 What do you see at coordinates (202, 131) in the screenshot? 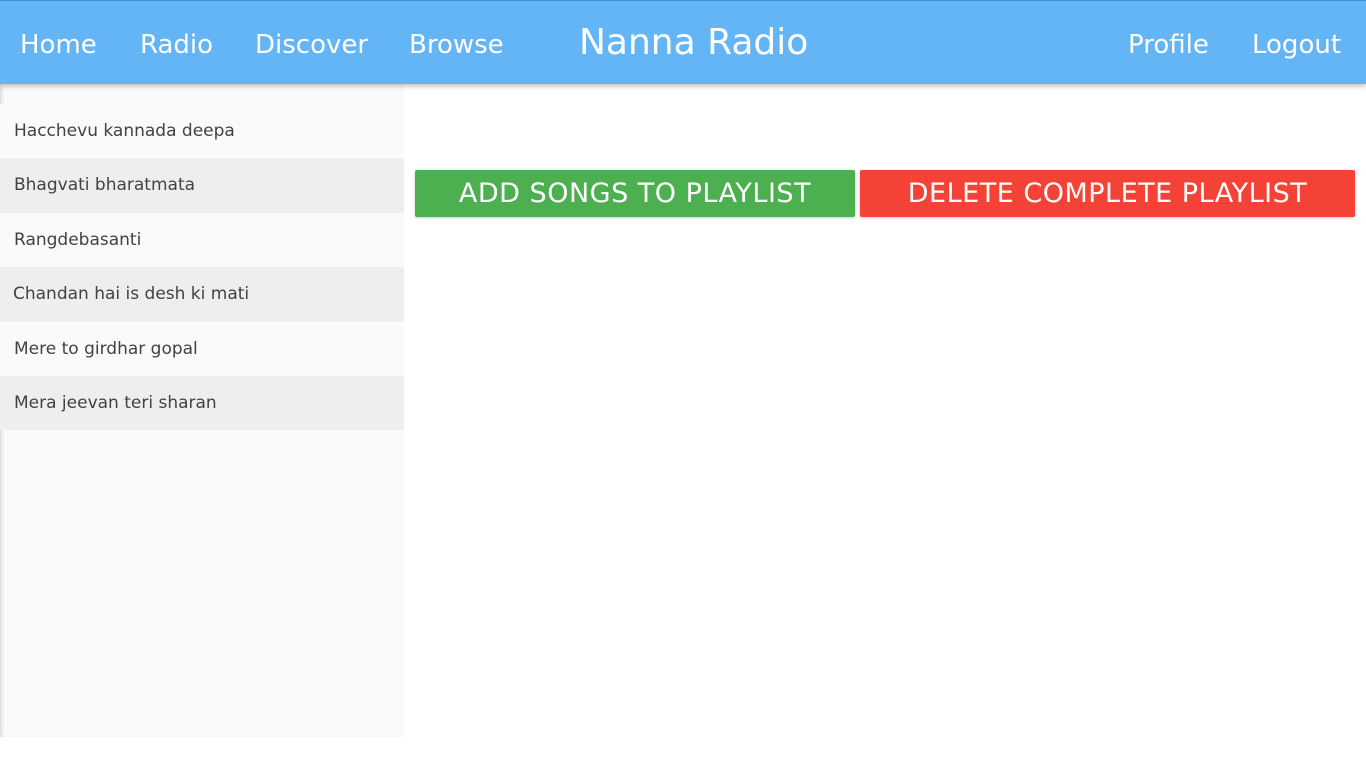
I see `playlist-song-item: Hacchevu kannada deepa` at bounding box center [202, 131].